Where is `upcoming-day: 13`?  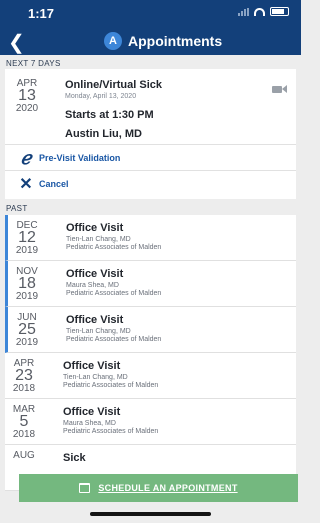 upcoming-day: 13 is located at coordinates (27, 95).